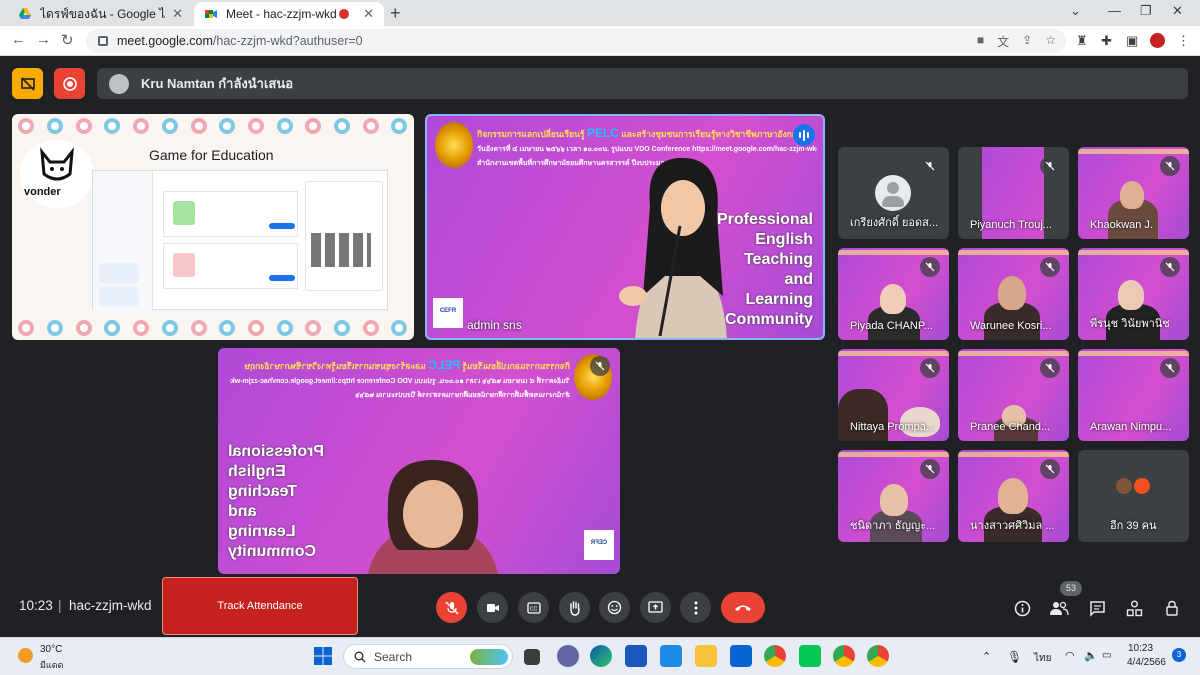 This screenshot has height=675, width=1200. Describe the element at coordinates (1106, 655) in the screenshot. I see `battery-icon: ▭` at that location.